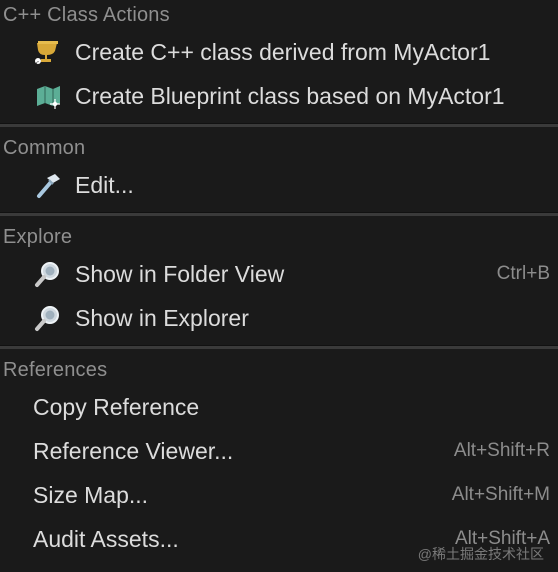  I want to click on menu-item-create-blueprint-class: Create Blueprint class based on MyActor1, so click(279, 96).